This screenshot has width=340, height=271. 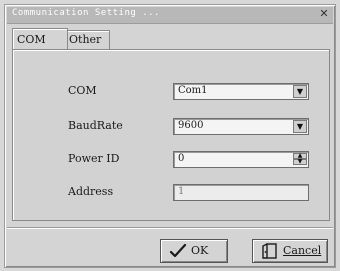 I want to click on baudrate-label: BaudRate, so click(x=95, y=125).